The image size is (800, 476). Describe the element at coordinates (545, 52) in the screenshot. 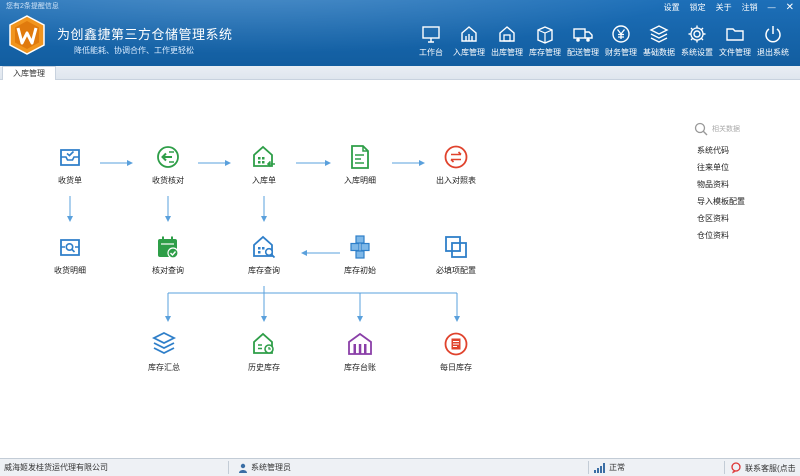

I see `nav-label: 库存管理` at that location.